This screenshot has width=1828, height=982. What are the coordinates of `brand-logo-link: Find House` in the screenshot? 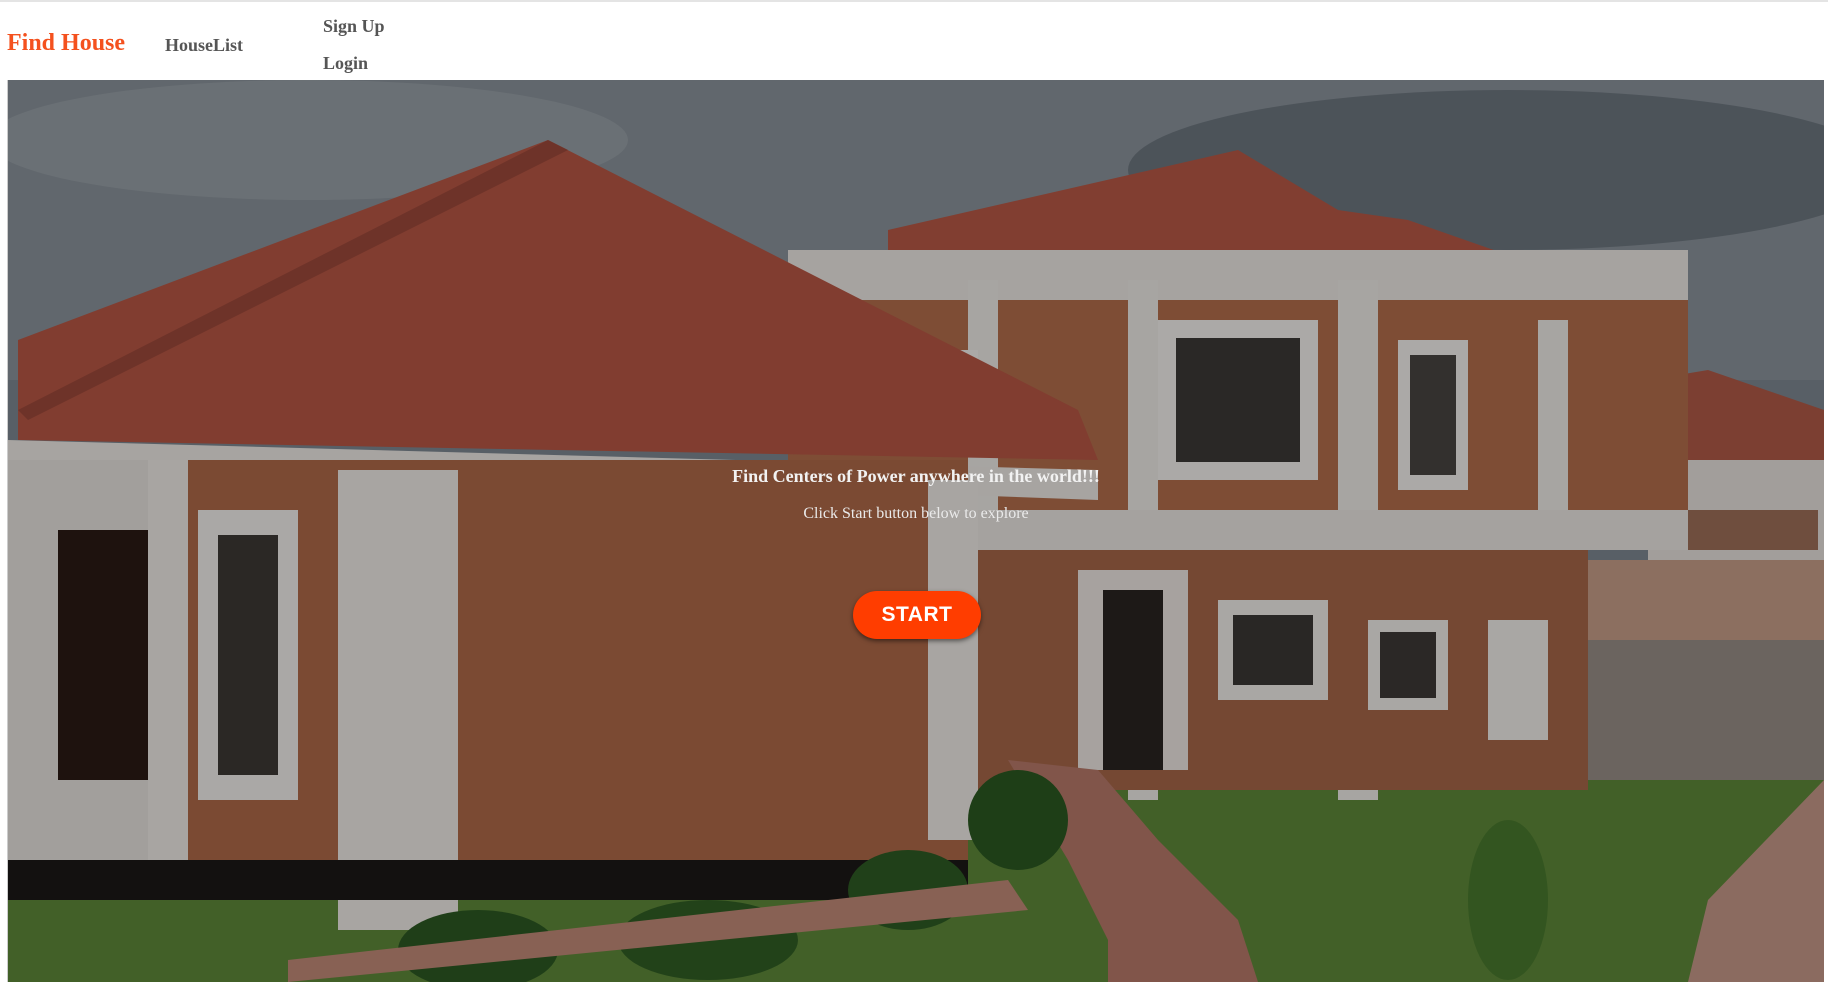 It's located at (66, 43).